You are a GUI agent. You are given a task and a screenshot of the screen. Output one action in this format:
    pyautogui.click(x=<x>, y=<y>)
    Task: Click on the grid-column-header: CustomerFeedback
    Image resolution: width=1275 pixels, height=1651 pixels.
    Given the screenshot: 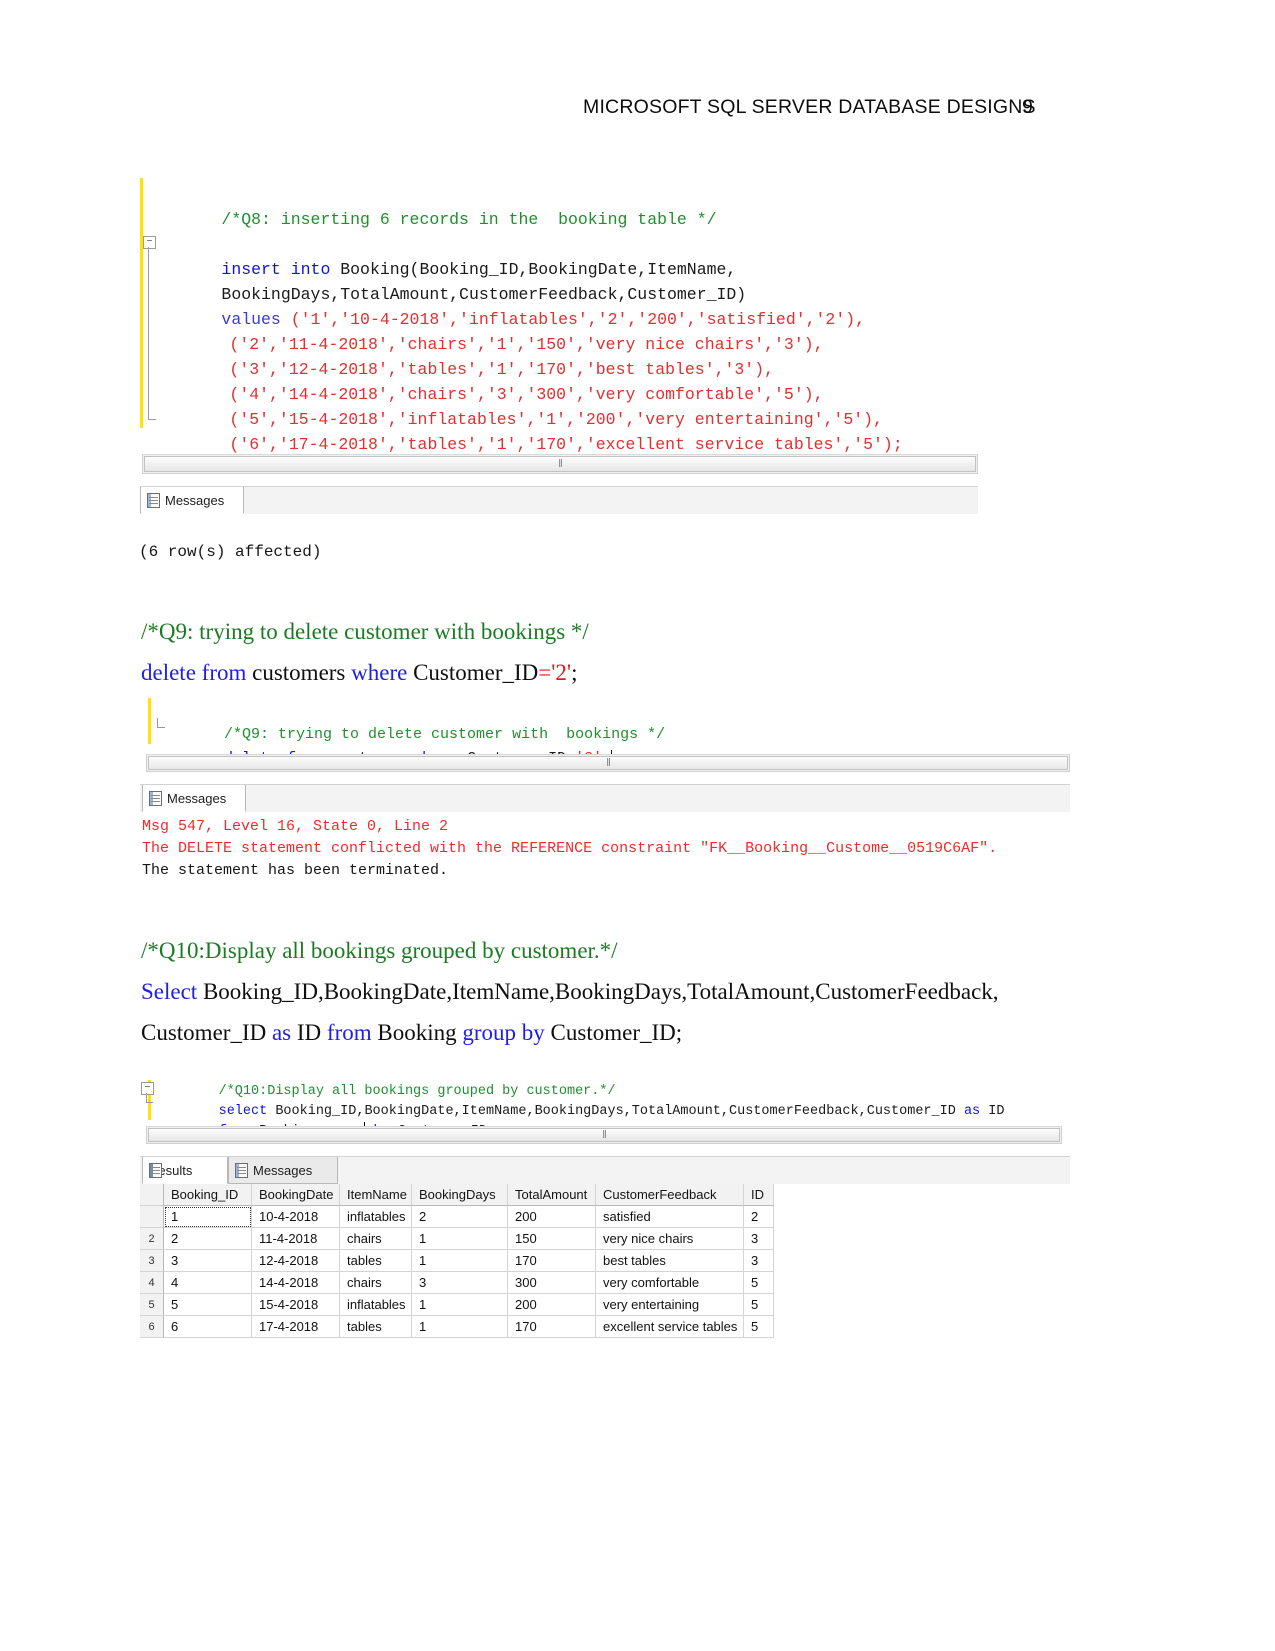 What is the action you would take?
    pyautogui.click(x=670, y=1195)
    